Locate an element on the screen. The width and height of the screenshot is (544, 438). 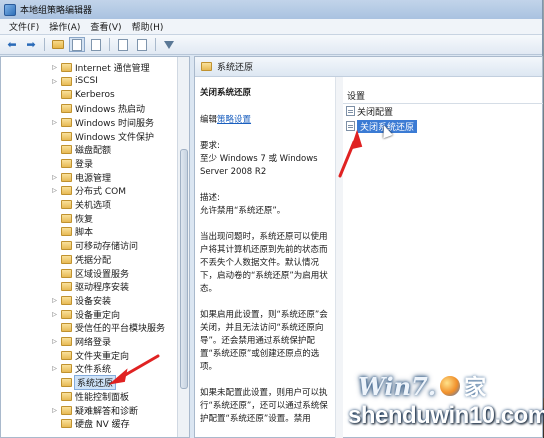
tree-item-label: 硬盘 NV 缓存 is located at coordinates (102, 425).